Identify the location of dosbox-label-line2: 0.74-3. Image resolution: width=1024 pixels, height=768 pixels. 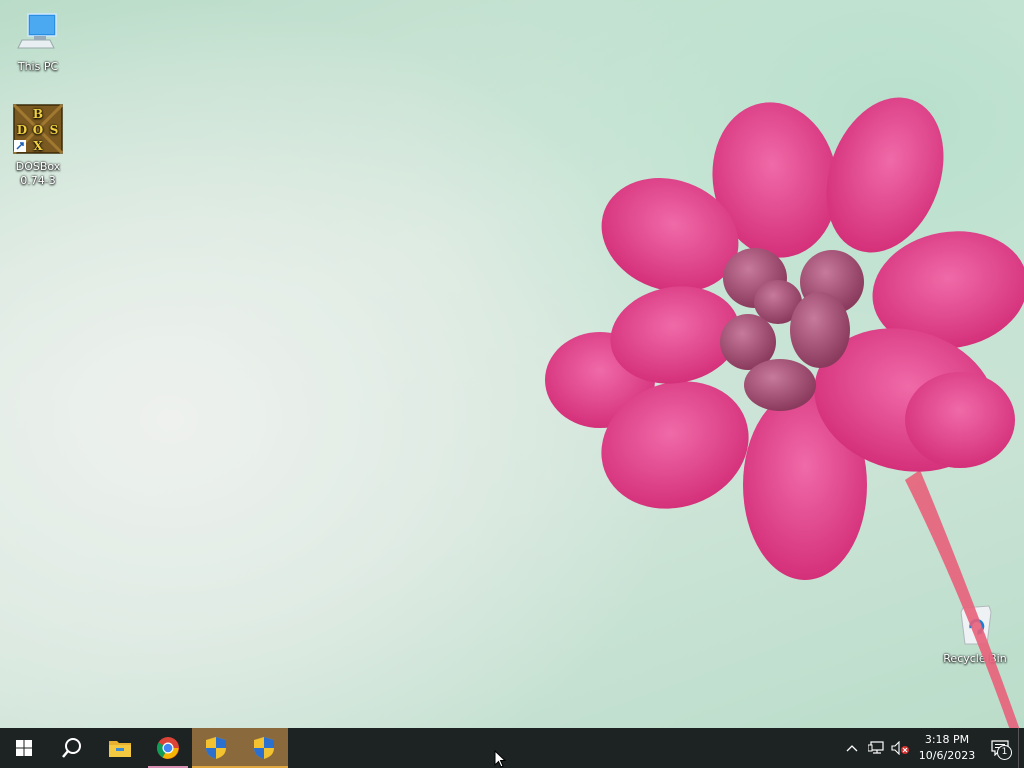
(38, 180).